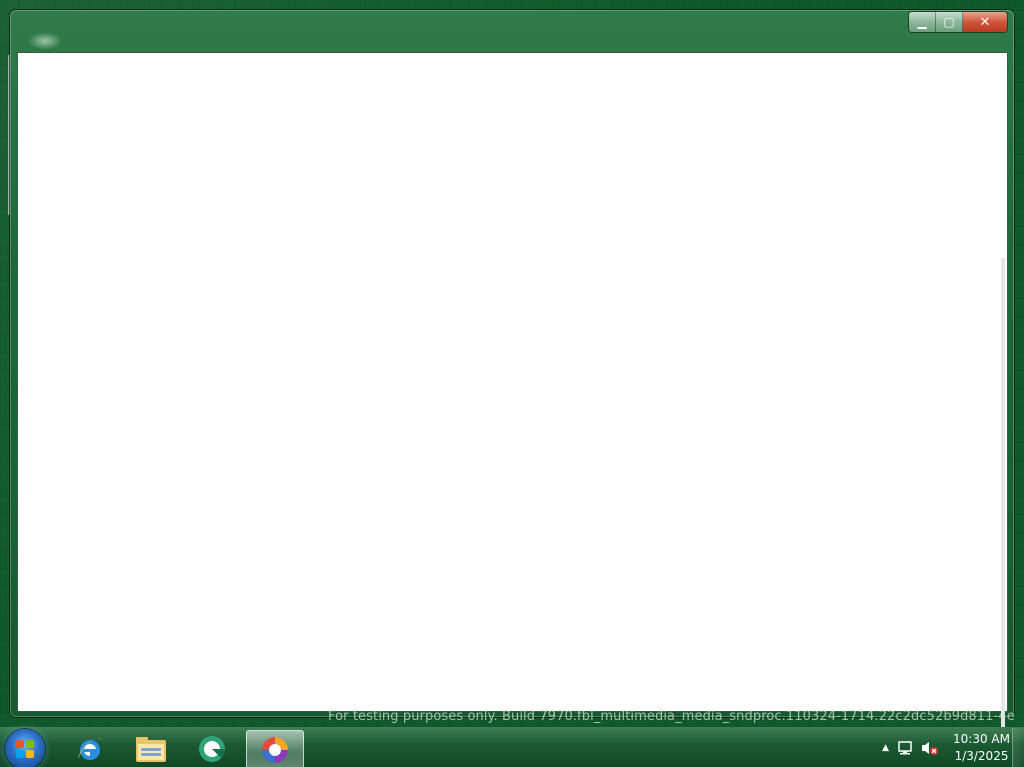  What do you see at coordinates (981, 756) in the screenshot?
I see `clock-date: 1/3/2025` at bounding box center [981, 756].